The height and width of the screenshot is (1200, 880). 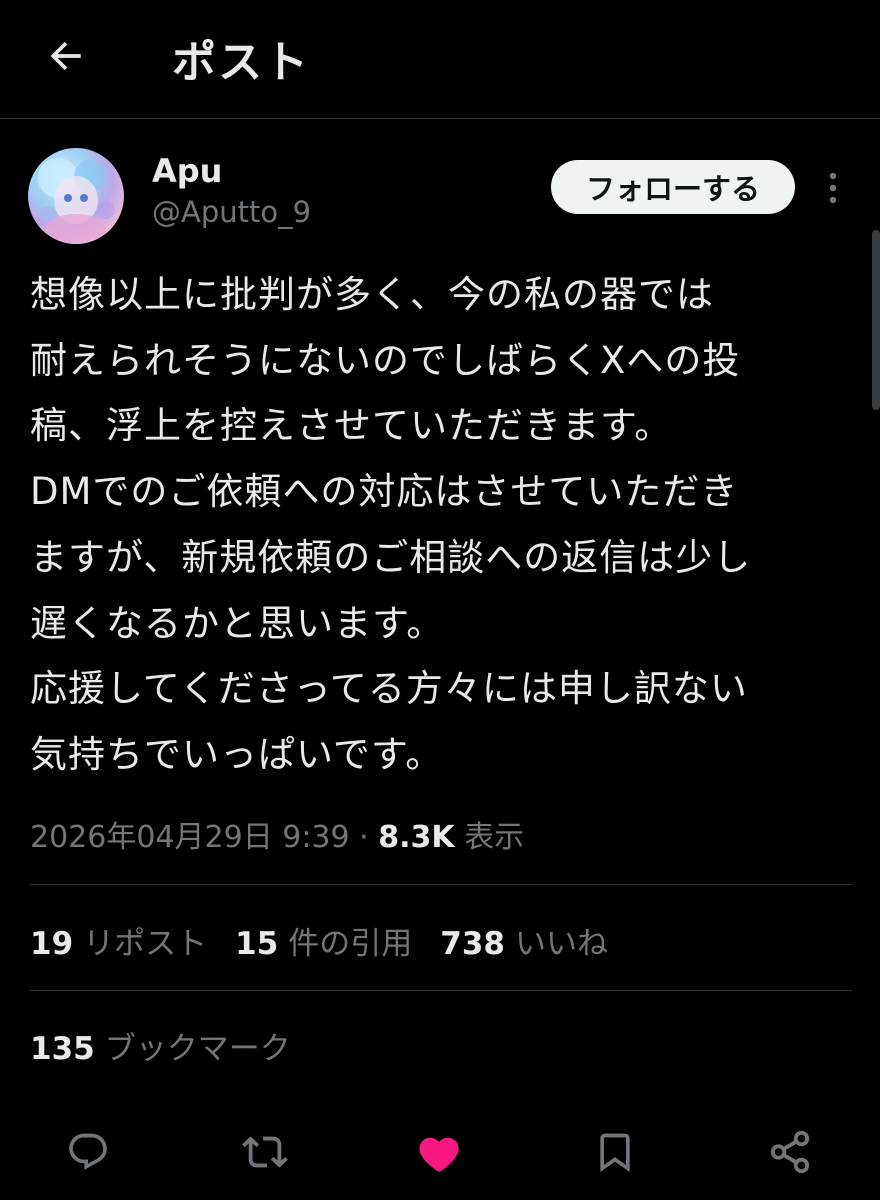 I want to click on arrow-left-icon, so click(x=65, y=56).